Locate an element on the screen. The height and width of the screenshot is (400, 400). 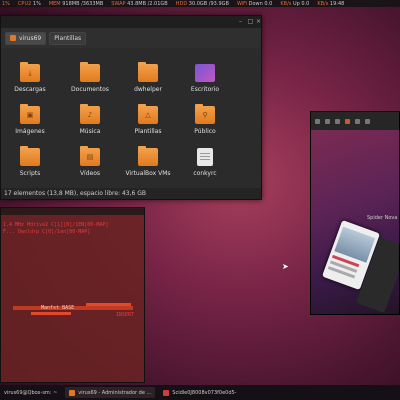
public-folder-icon: ⚲ is located at coordinates (205, 114).